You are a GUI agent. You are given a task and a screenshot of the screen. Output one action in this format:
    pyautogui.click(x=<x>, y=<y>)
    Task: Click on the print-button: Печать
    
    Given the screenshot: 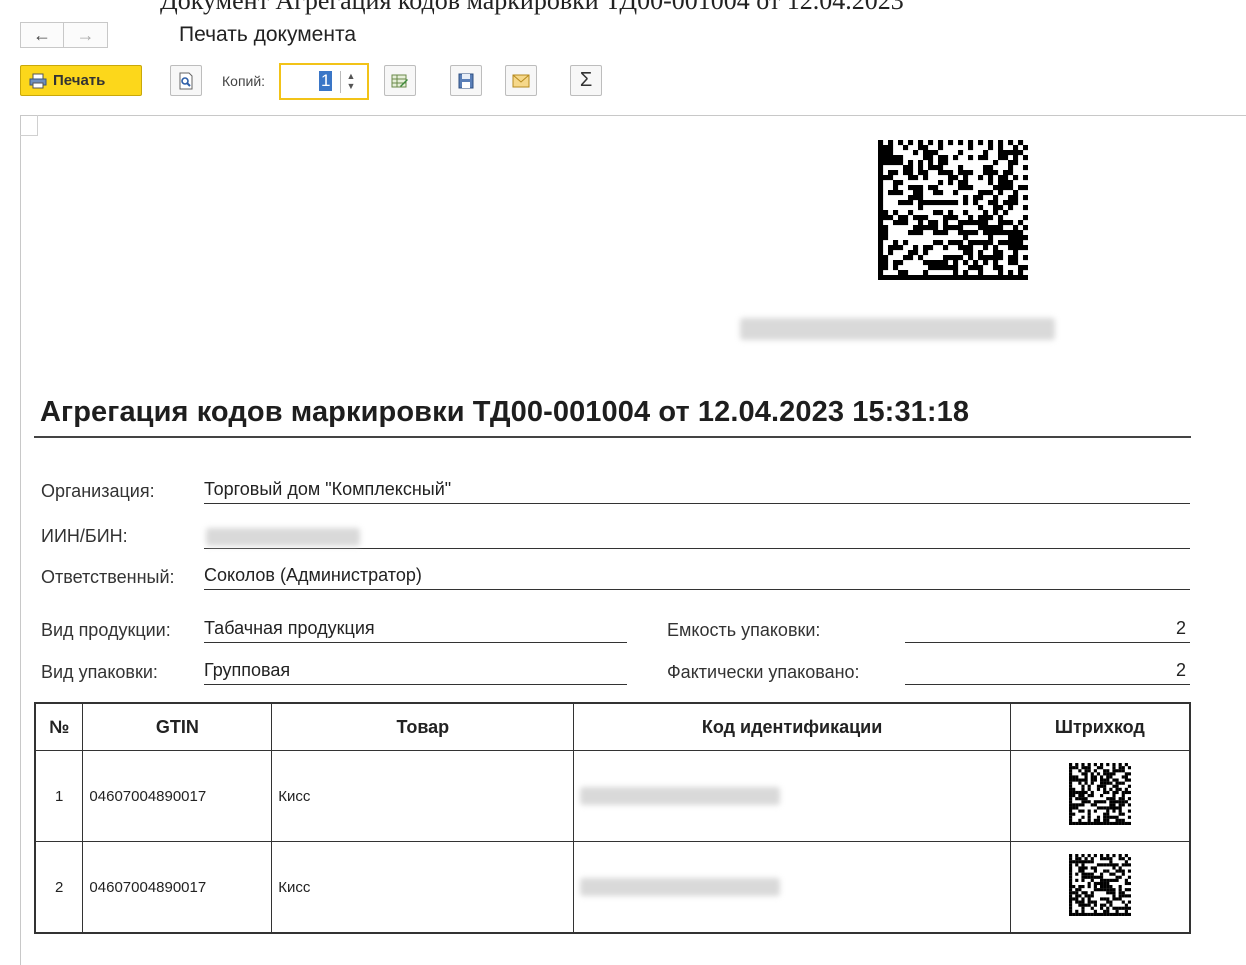 What is the action you would take?
    pyautogui.click(x=81, y=80)
    